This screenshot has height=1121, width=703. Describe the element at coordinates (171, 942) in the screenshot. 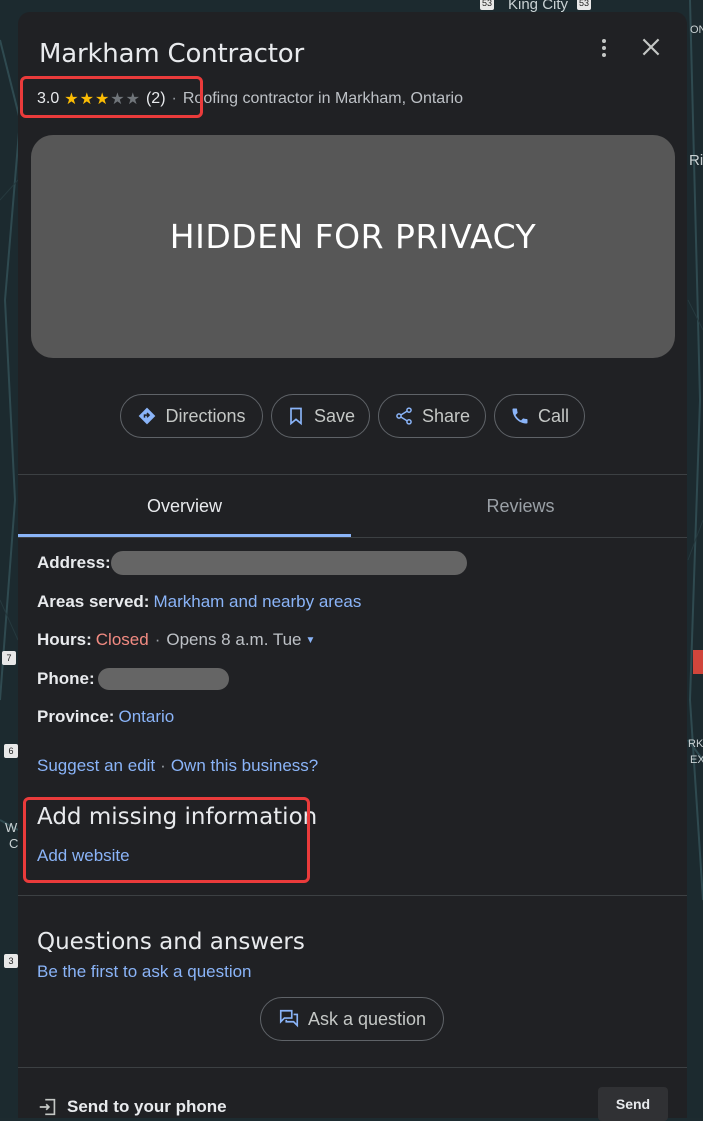

I see `qa-title: Questions and answers` at that location.